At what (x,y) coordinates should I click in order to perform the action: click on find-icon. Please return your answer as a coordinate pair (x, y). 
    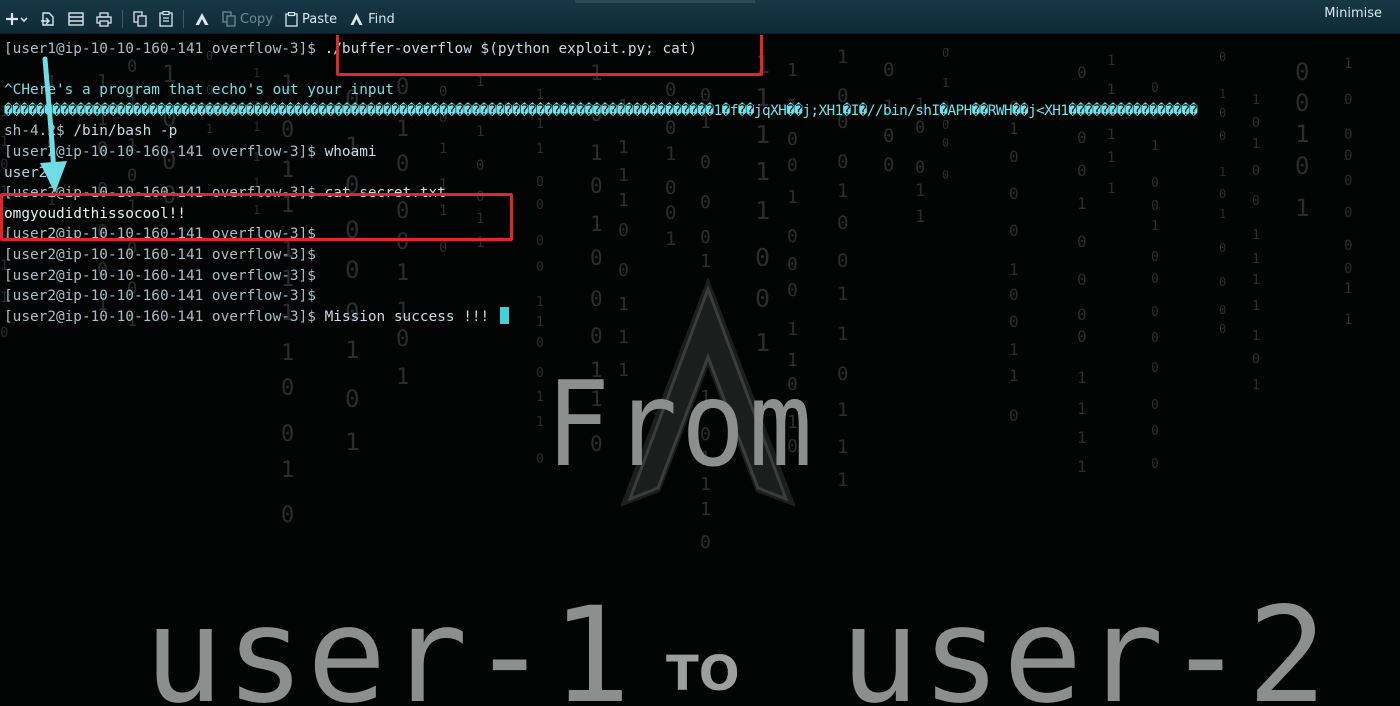
    Looking at the image, I should click on (356, 19).